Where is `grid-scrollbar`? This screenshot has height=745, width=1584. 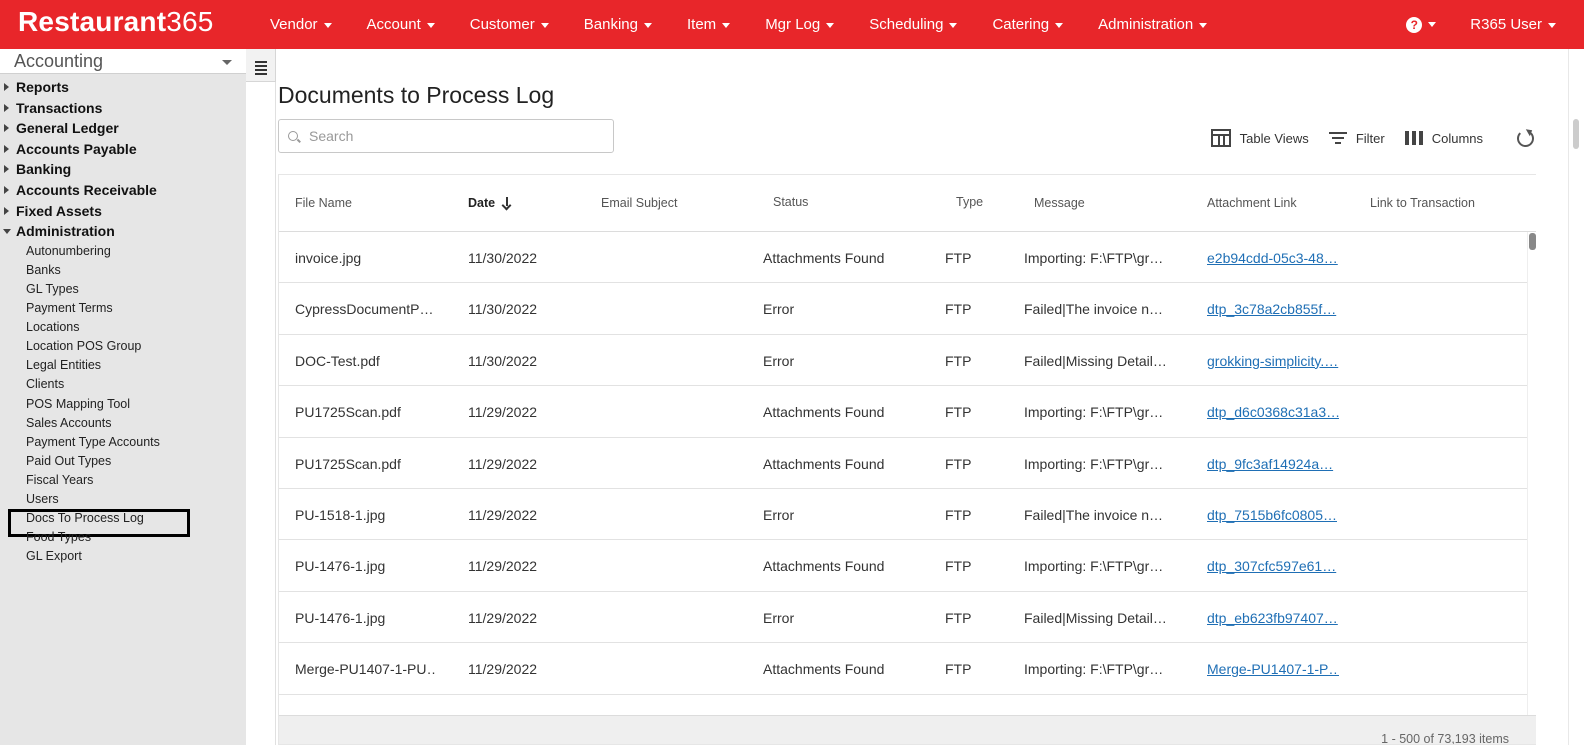
grid-scrollbar is located at coordinates (1531, 476).